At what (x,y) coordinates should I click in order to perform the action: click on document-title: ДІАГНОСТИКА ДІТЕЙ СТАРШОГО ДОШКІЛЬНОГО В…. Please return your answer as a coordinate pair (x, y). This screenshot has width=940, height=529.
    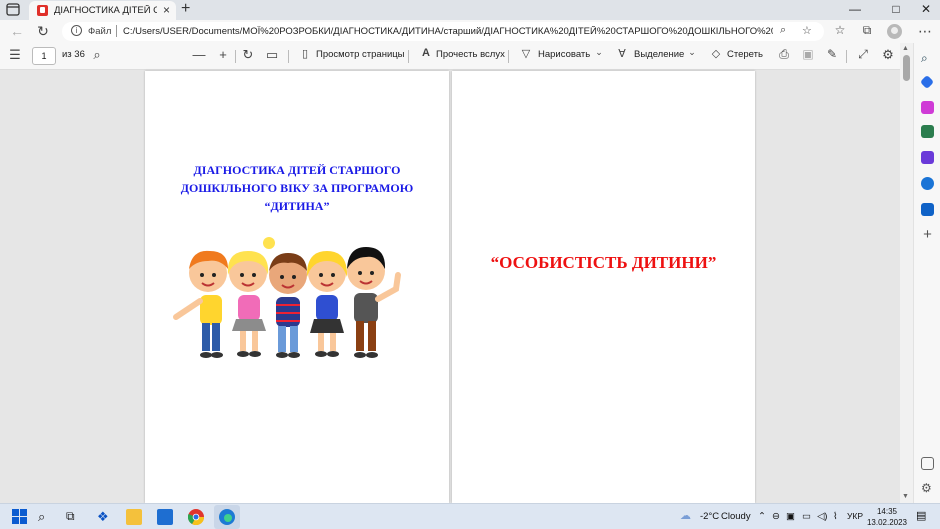
    Looking at the image, I should click on (297, 188).